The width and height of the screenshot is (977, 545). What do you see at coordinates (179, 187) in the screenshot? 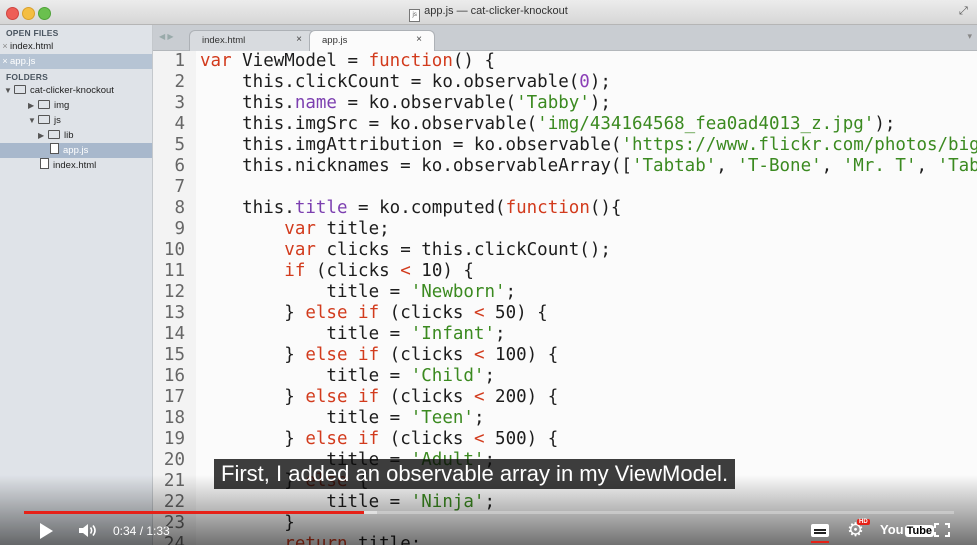
I see `line-number: 7` at bounding box center [179, 187].